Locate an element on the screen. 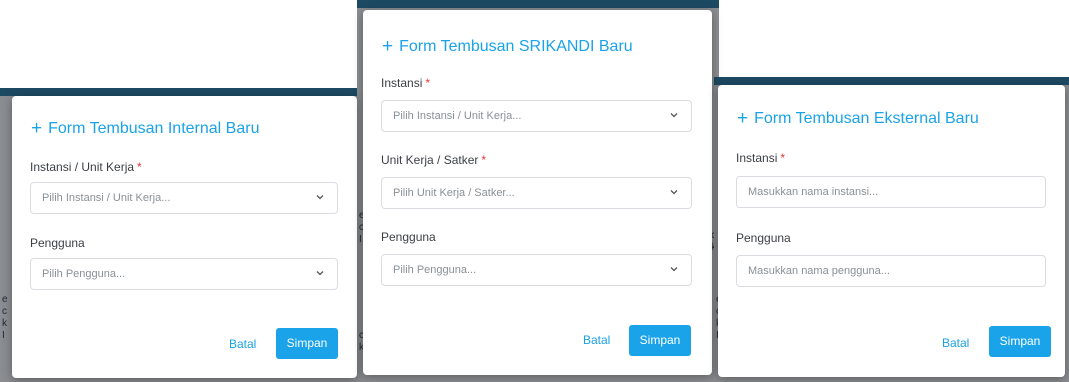  dialog-title-text: Form Tembusan Eksternal Baru is located at coordinates (866, 118).